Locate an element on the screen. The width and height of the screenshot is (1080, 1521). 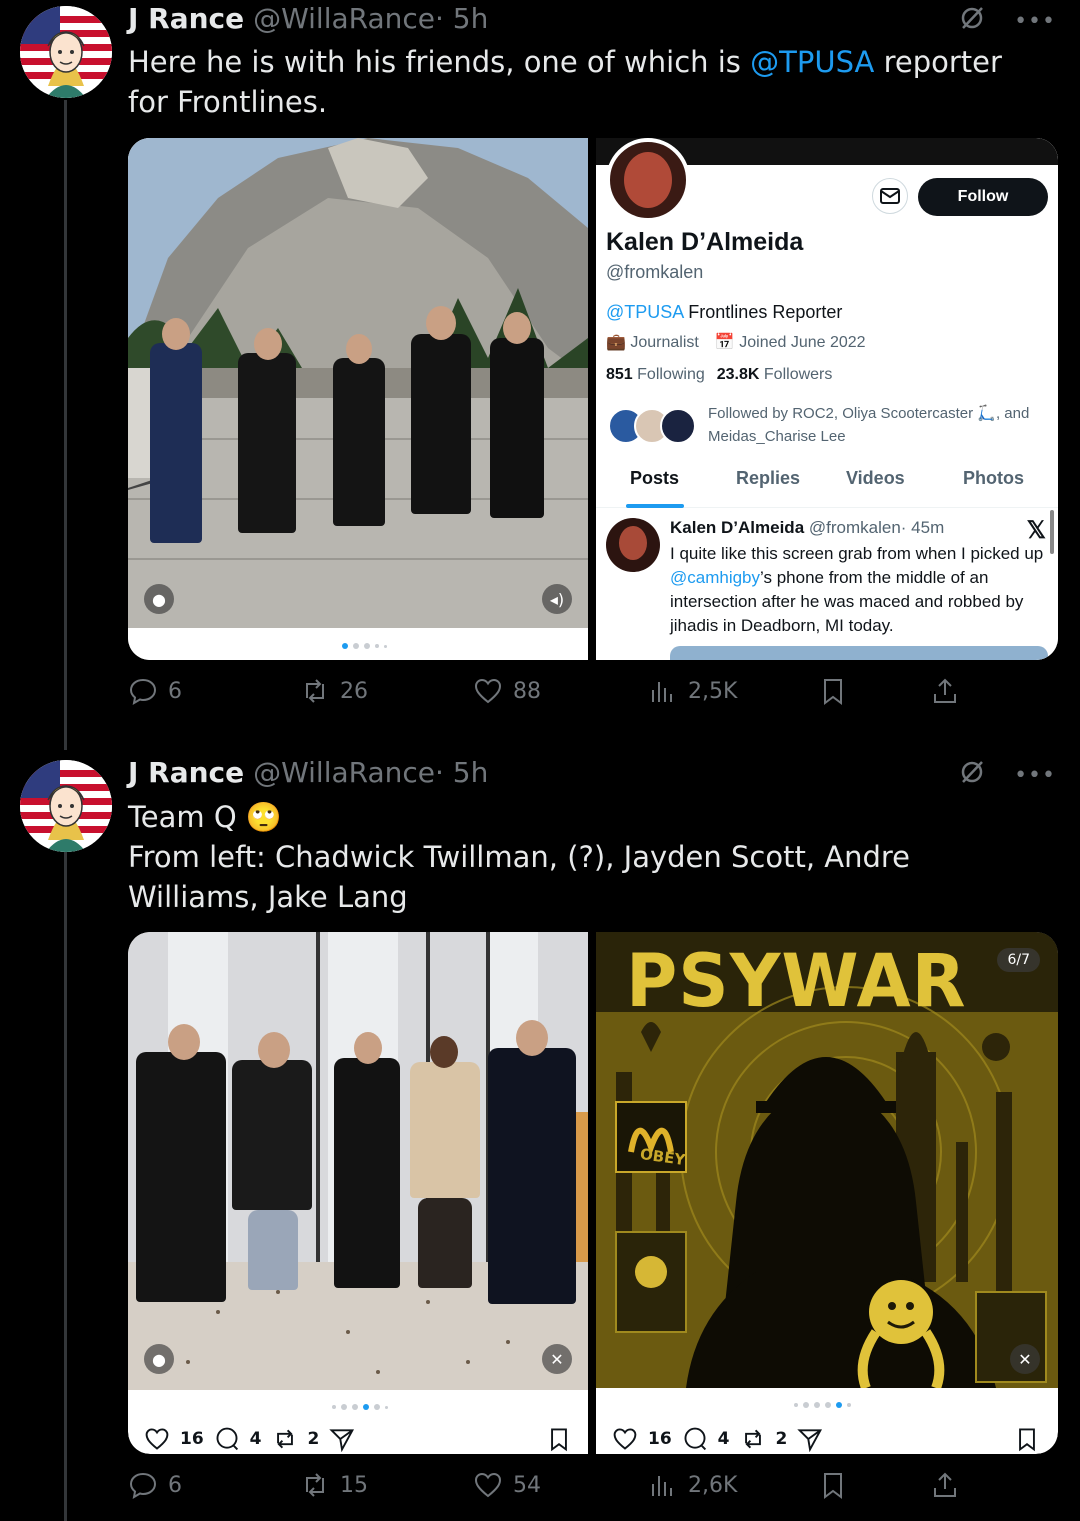
active-tab-indicator is located at coordinates (655, 506).